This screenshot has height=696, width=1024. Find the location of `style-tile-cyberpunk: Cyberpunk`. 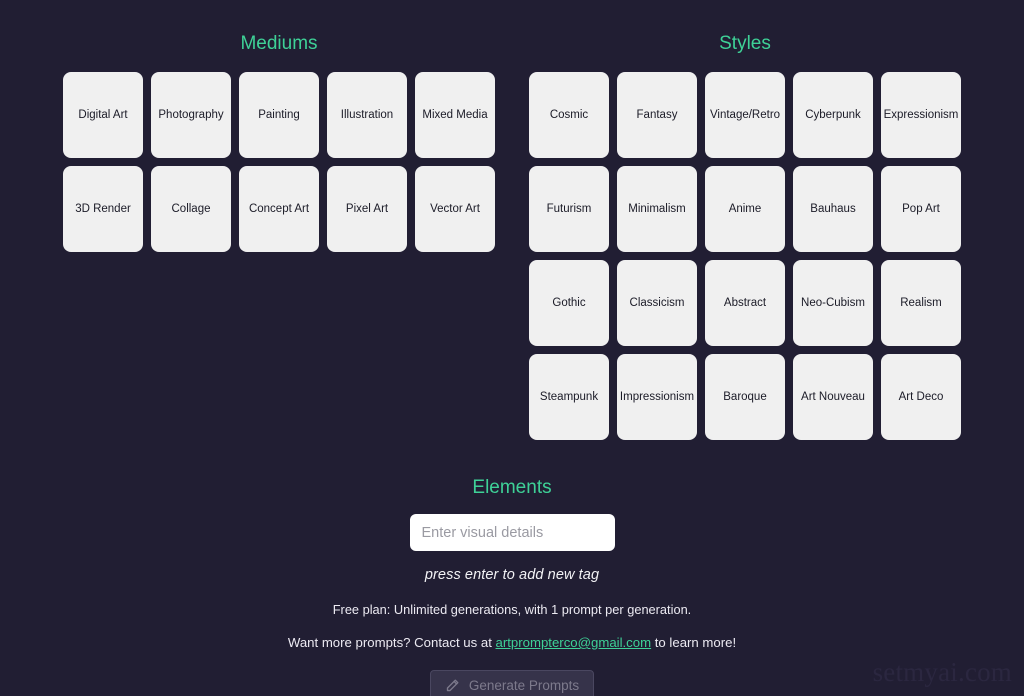

style-tile-cyberpunk: Cyberpunk is located at coordinates (833, 115).